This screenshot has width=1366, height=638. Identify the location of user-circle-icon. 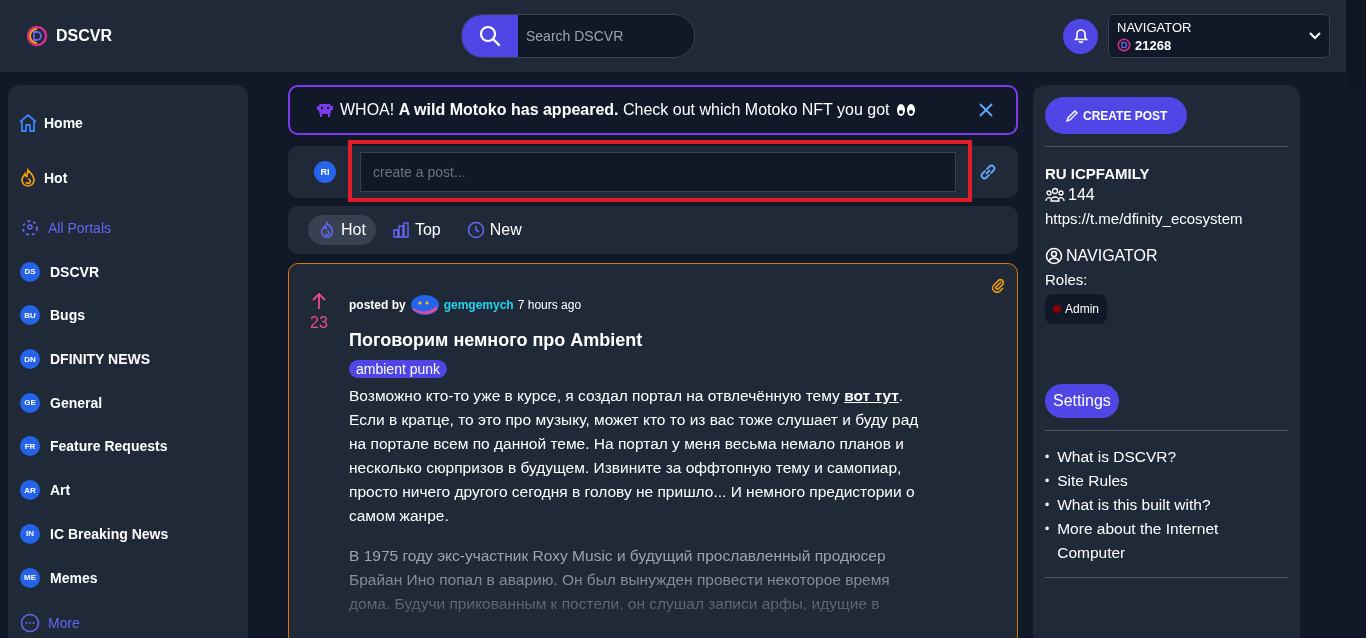
(1054, 256).